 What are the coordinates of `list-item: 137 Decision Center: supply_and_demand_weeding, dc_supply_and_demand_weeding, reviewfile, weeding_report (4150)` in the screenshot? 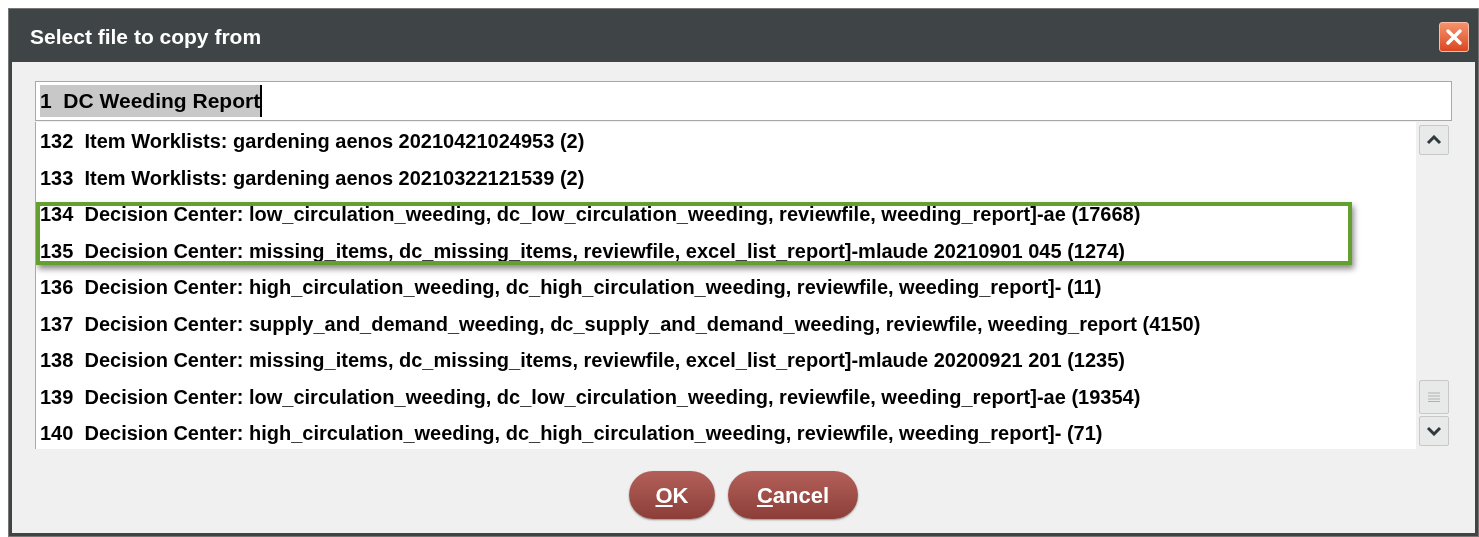 It's located at (726, 323).